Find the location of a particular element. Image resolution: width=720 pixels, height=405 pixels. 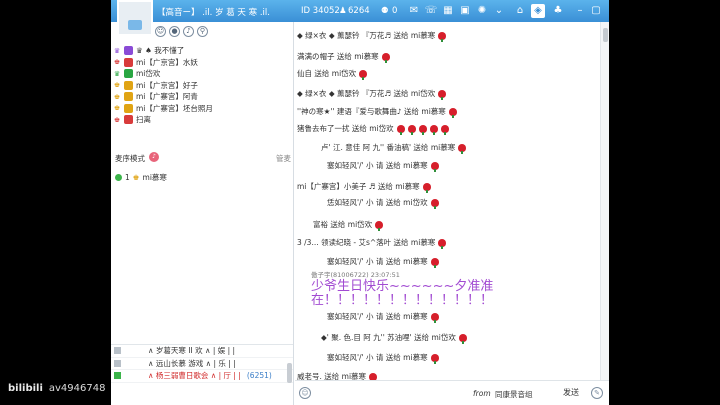

mic-mode-label: 麦序模式 is located at coordinates (130, 158).